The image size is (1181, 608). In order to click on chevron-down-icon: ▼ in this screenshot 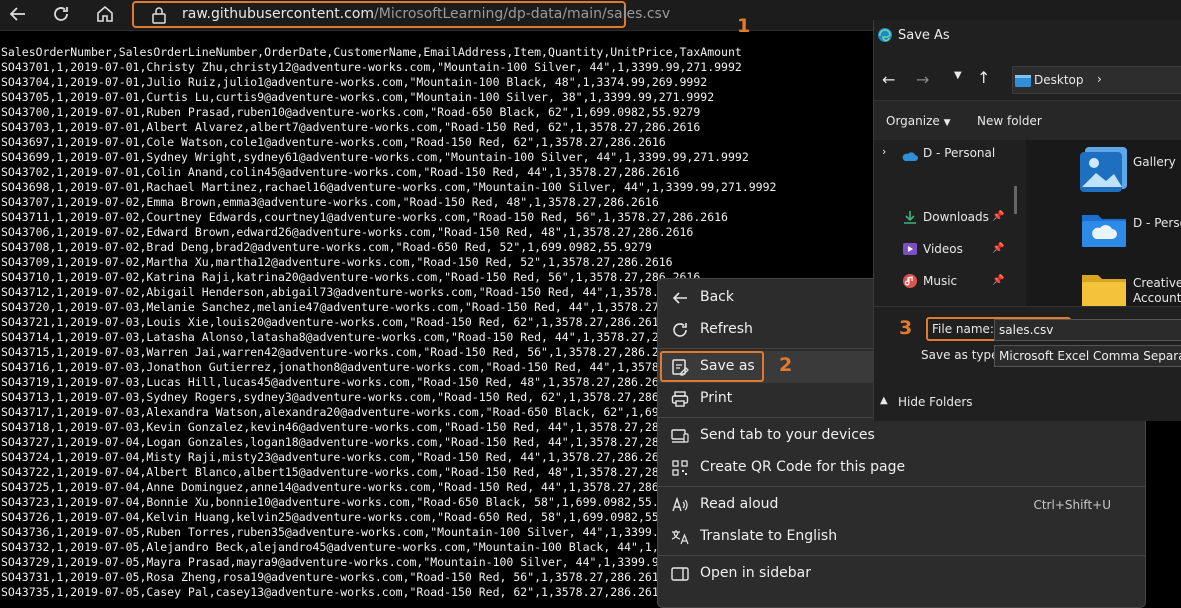, I will do `click(947, 123)`.